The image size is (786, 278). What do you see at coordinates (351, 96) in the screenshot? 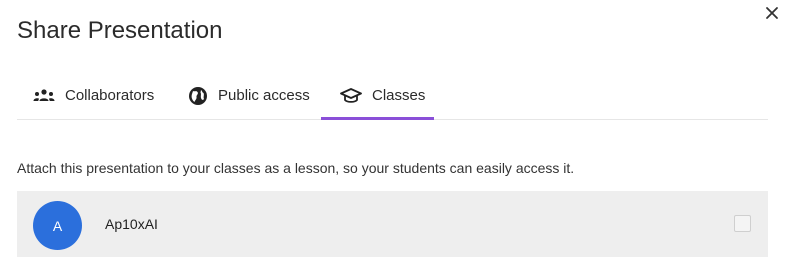
I see `graduation-cap-icon` at bounding box center [351, 96].